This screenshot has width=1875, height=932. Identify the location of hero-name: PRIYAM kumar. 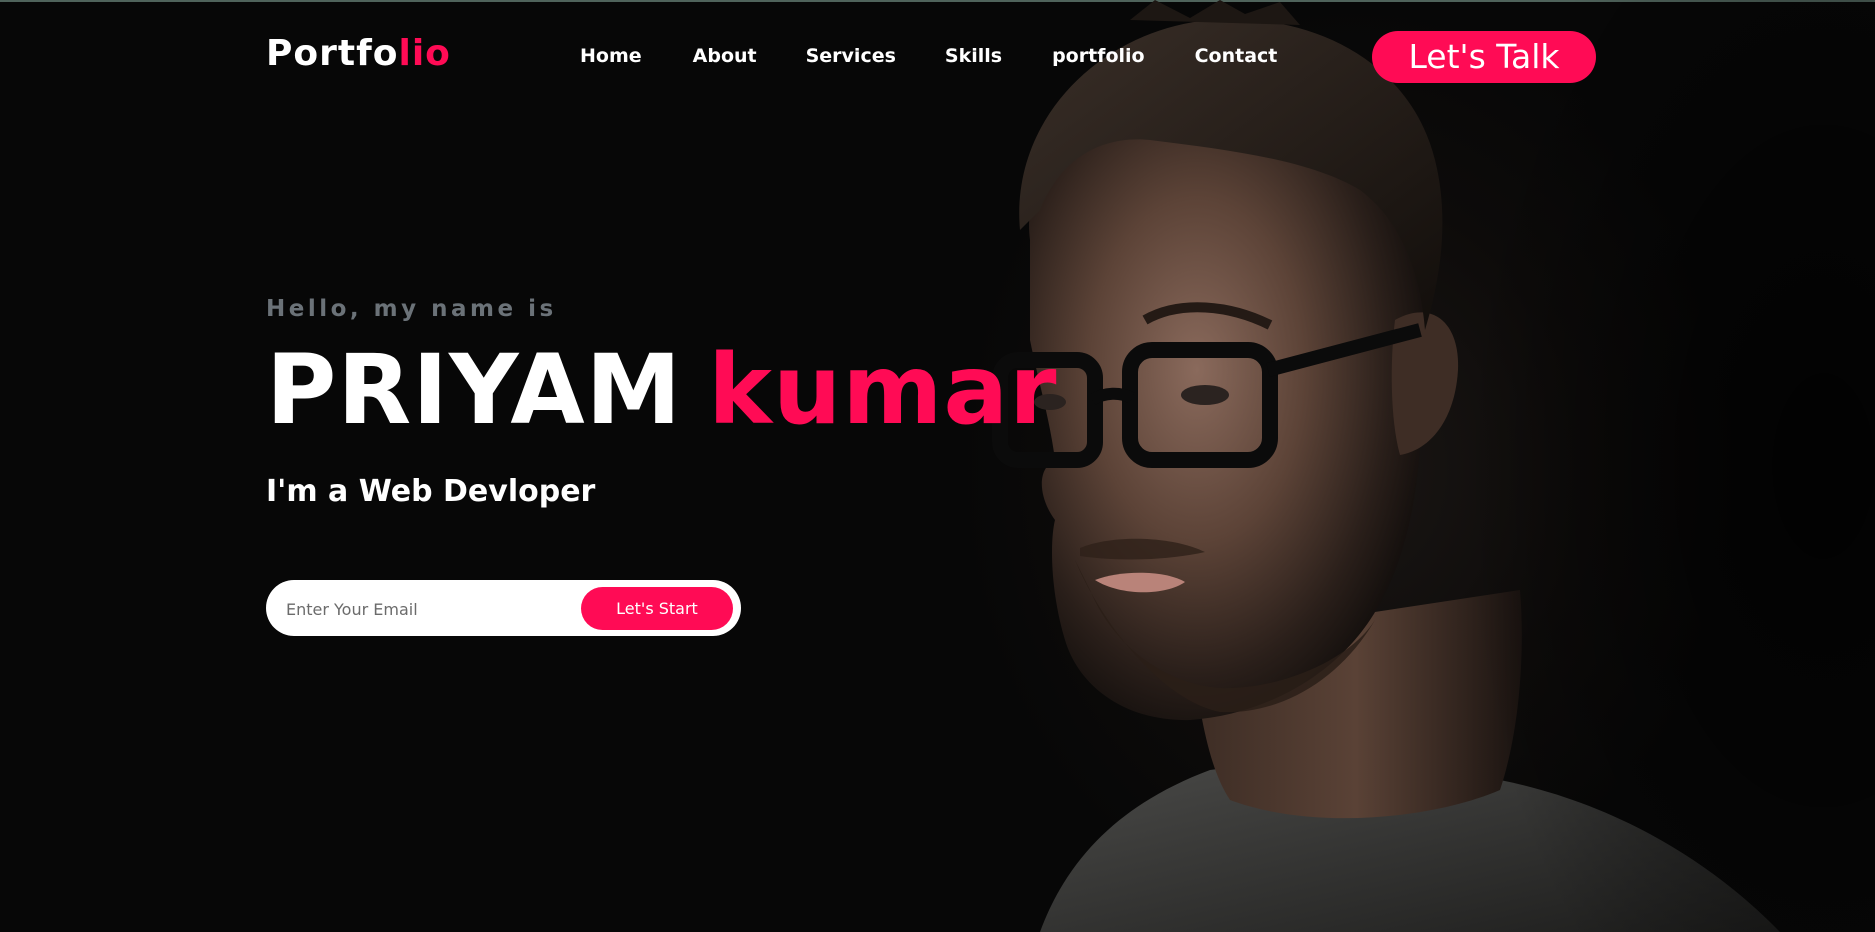
(662, 390).